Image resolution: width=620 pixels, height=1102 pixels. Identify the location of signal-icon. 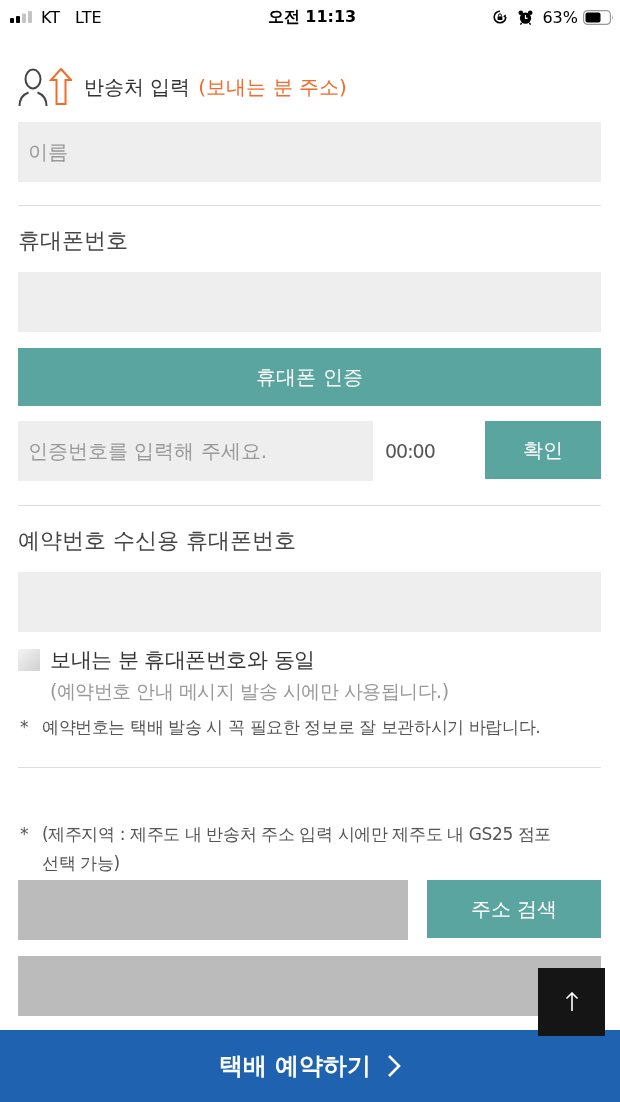
(21, 17).